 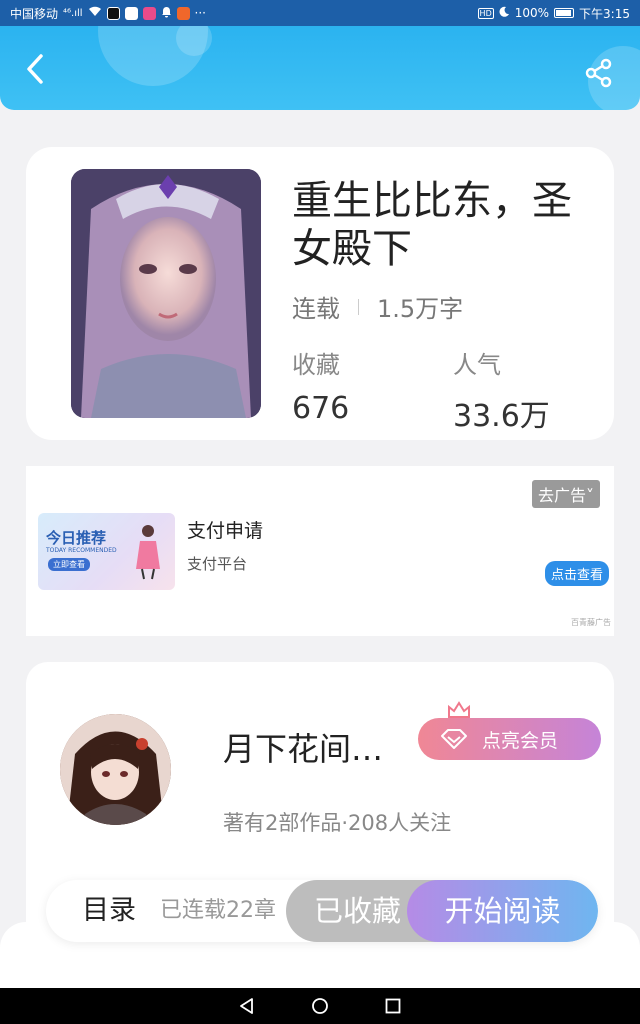 I want to click on moon-icon, so click(x=504, y=13).